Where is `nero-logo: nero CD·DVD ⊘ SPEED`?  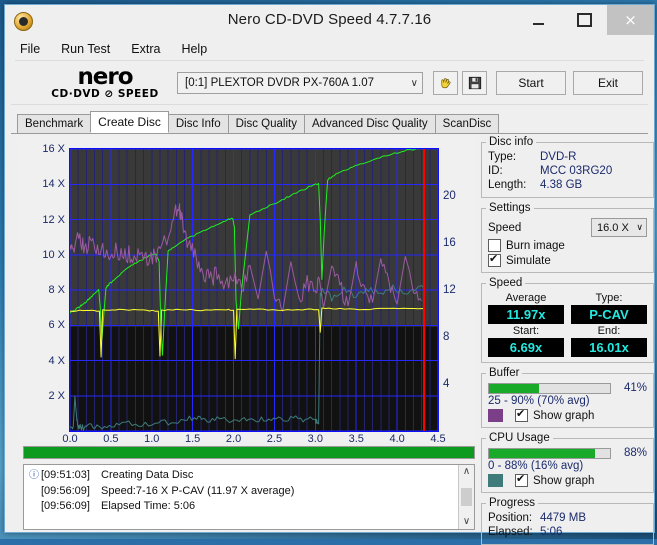
nero-logo: nero CD·DVD ⊘ SPEED is located at coordinates (105, 83).